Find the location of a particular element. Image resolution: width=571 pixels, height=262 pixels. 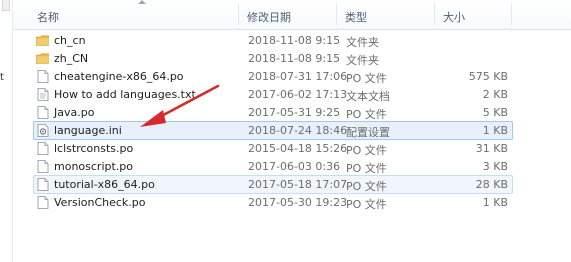

file-name: monoscript.po is located at coordinates (94, 166).